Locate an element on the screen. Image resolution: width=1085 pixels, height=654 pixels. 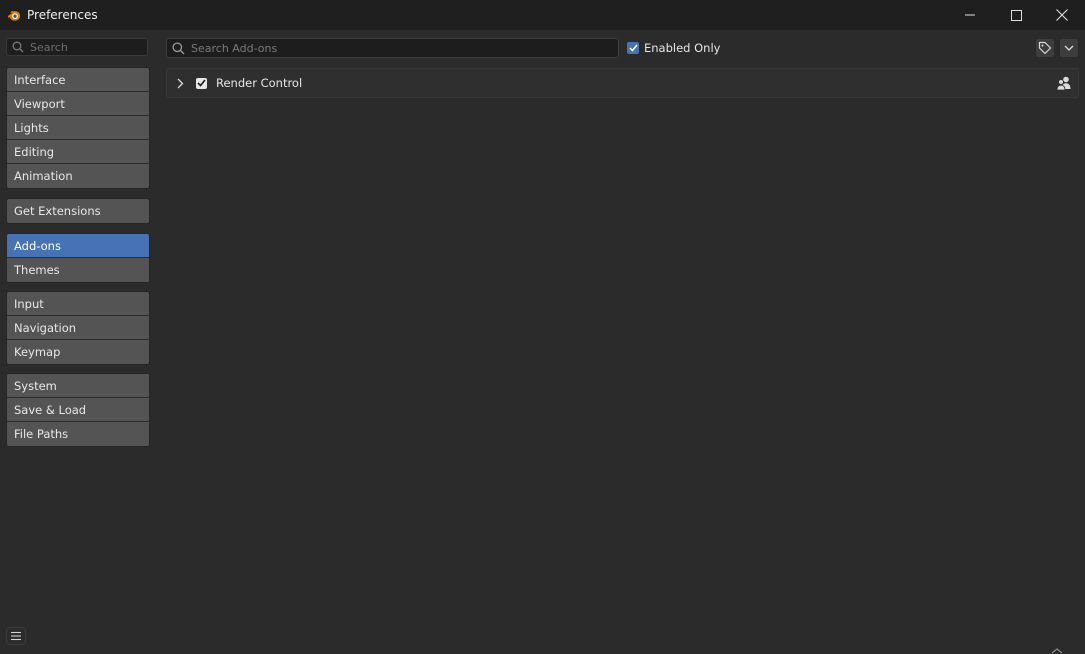
sidebar-group-system: System Save & Load File Paths is located at coordinates (78, 410).